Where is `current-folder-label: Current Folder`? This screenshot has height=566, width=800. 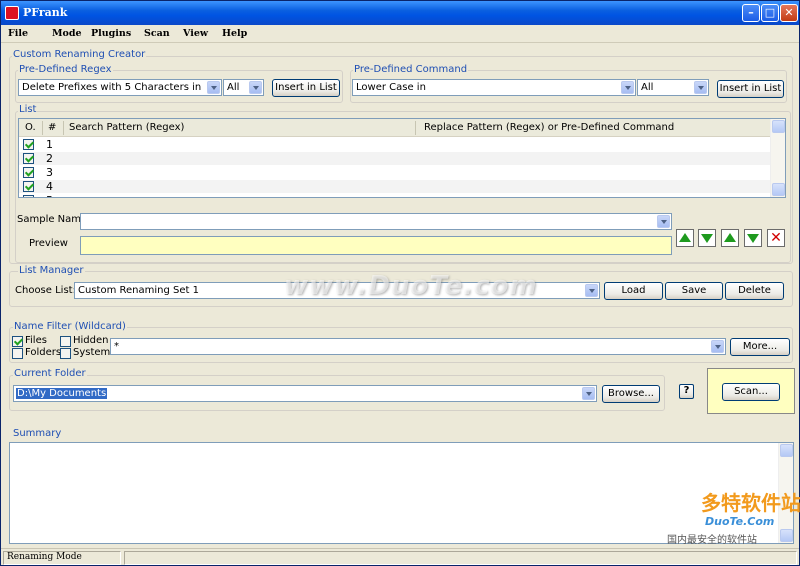 current-folder-label: Current Folder is located at coordinates (50, 373).